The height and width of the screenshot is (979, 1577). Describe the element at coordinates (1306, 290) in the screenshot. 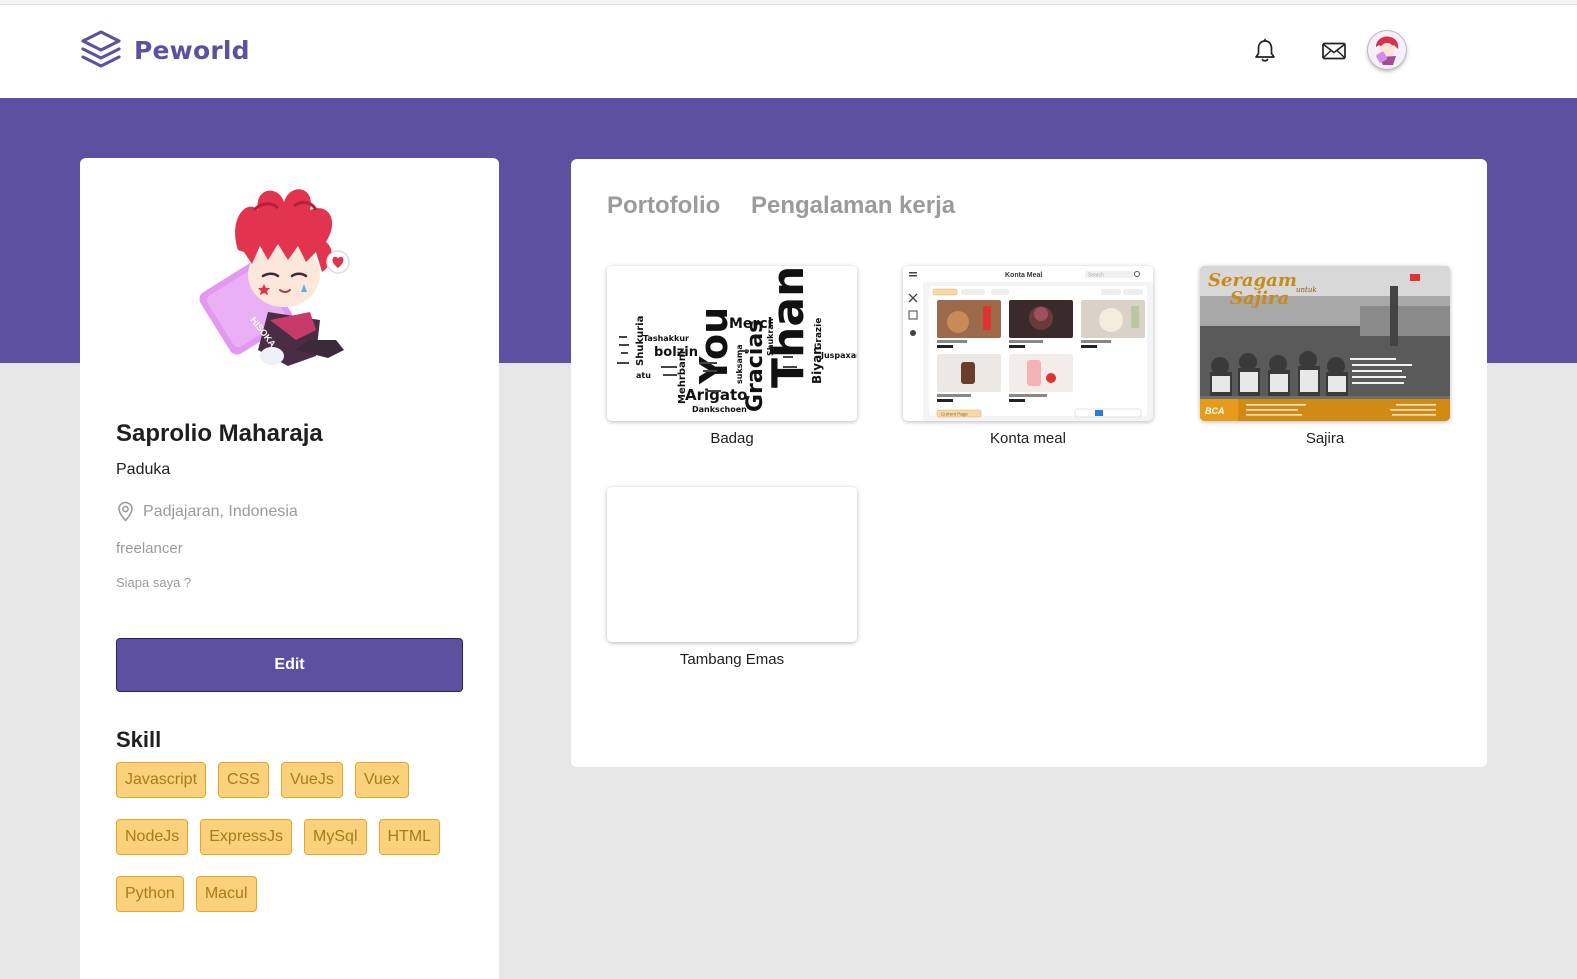

I see `poster-script: untuk` at that location.